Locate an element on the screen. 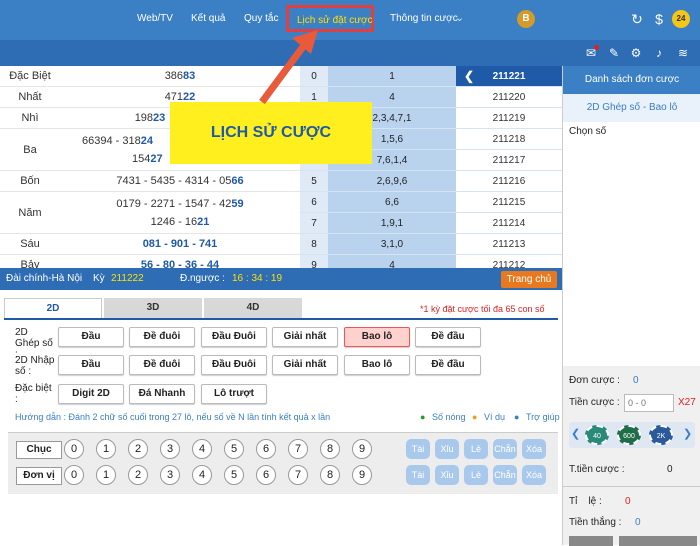 The width and height of the screenshot is (700, 546). digit-tails: 1,9,1 is located at coordinates (392, 223).